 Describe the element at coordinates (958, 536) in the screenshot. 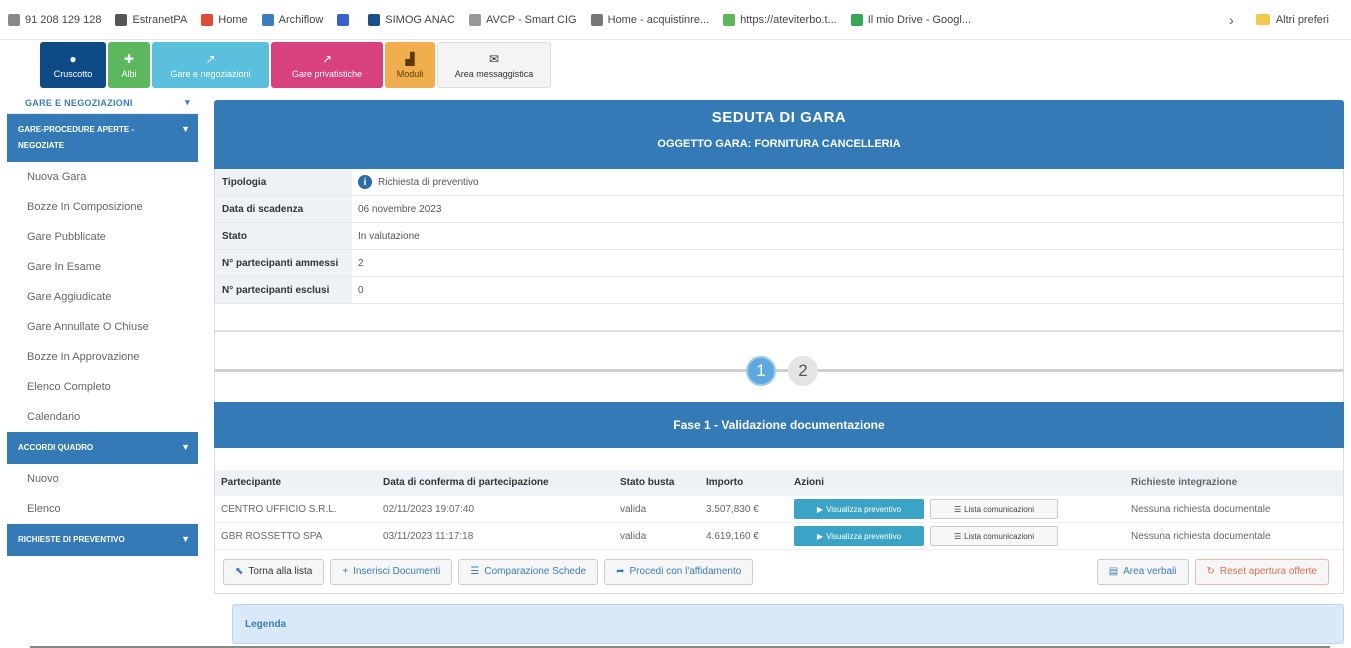

I see `list-icon: ☰` at that location.